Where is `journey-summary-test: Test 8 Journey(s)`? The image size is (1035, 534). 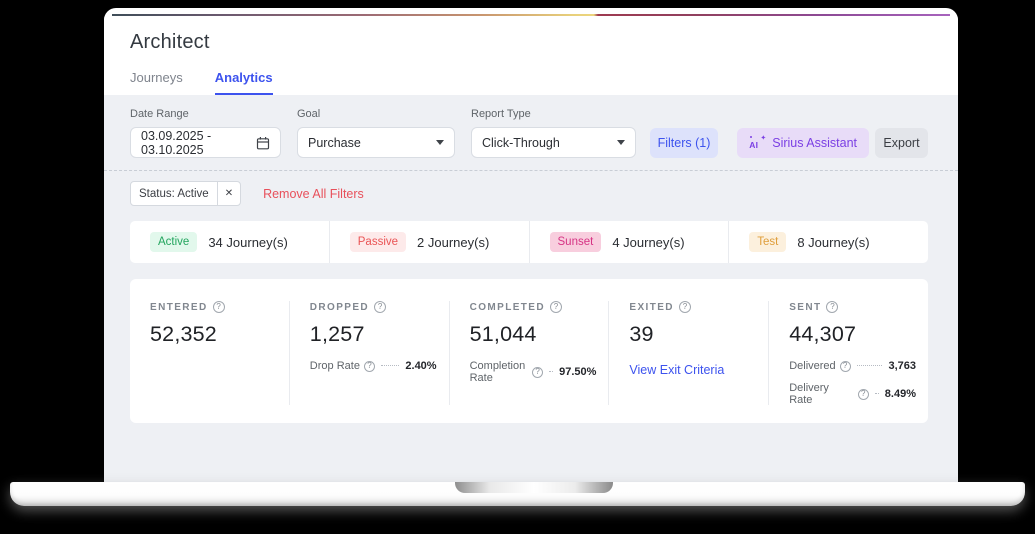
journey-summary-test: Test 8 Journey(s) is located at coordinates (828, 242).